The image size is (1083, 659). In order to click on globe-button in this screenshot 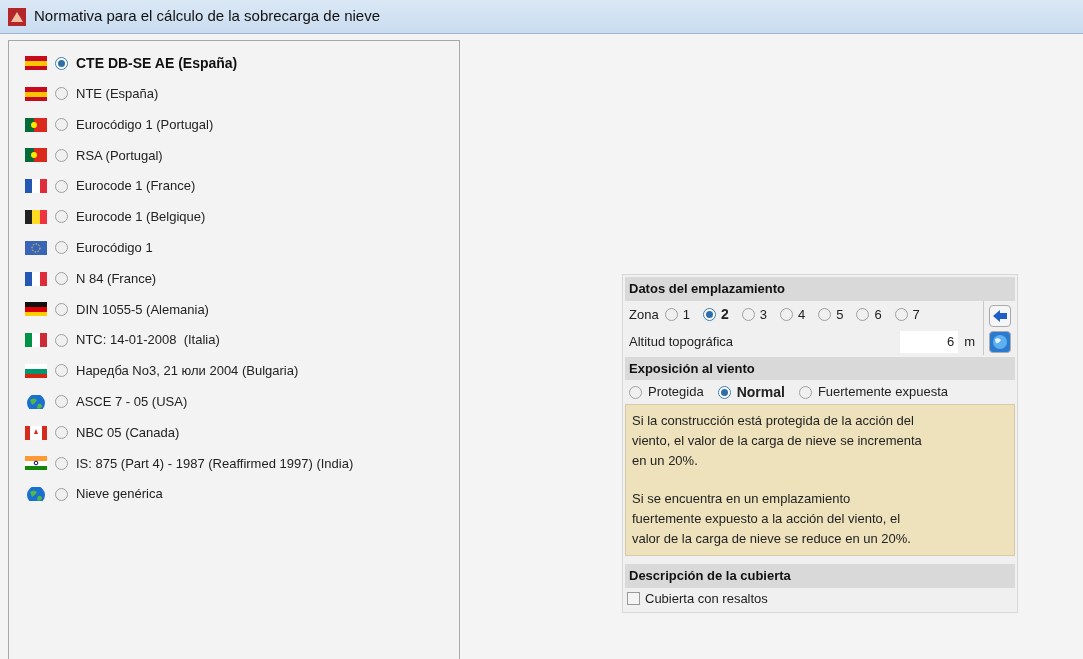, I will do `click(1000, 341)`.